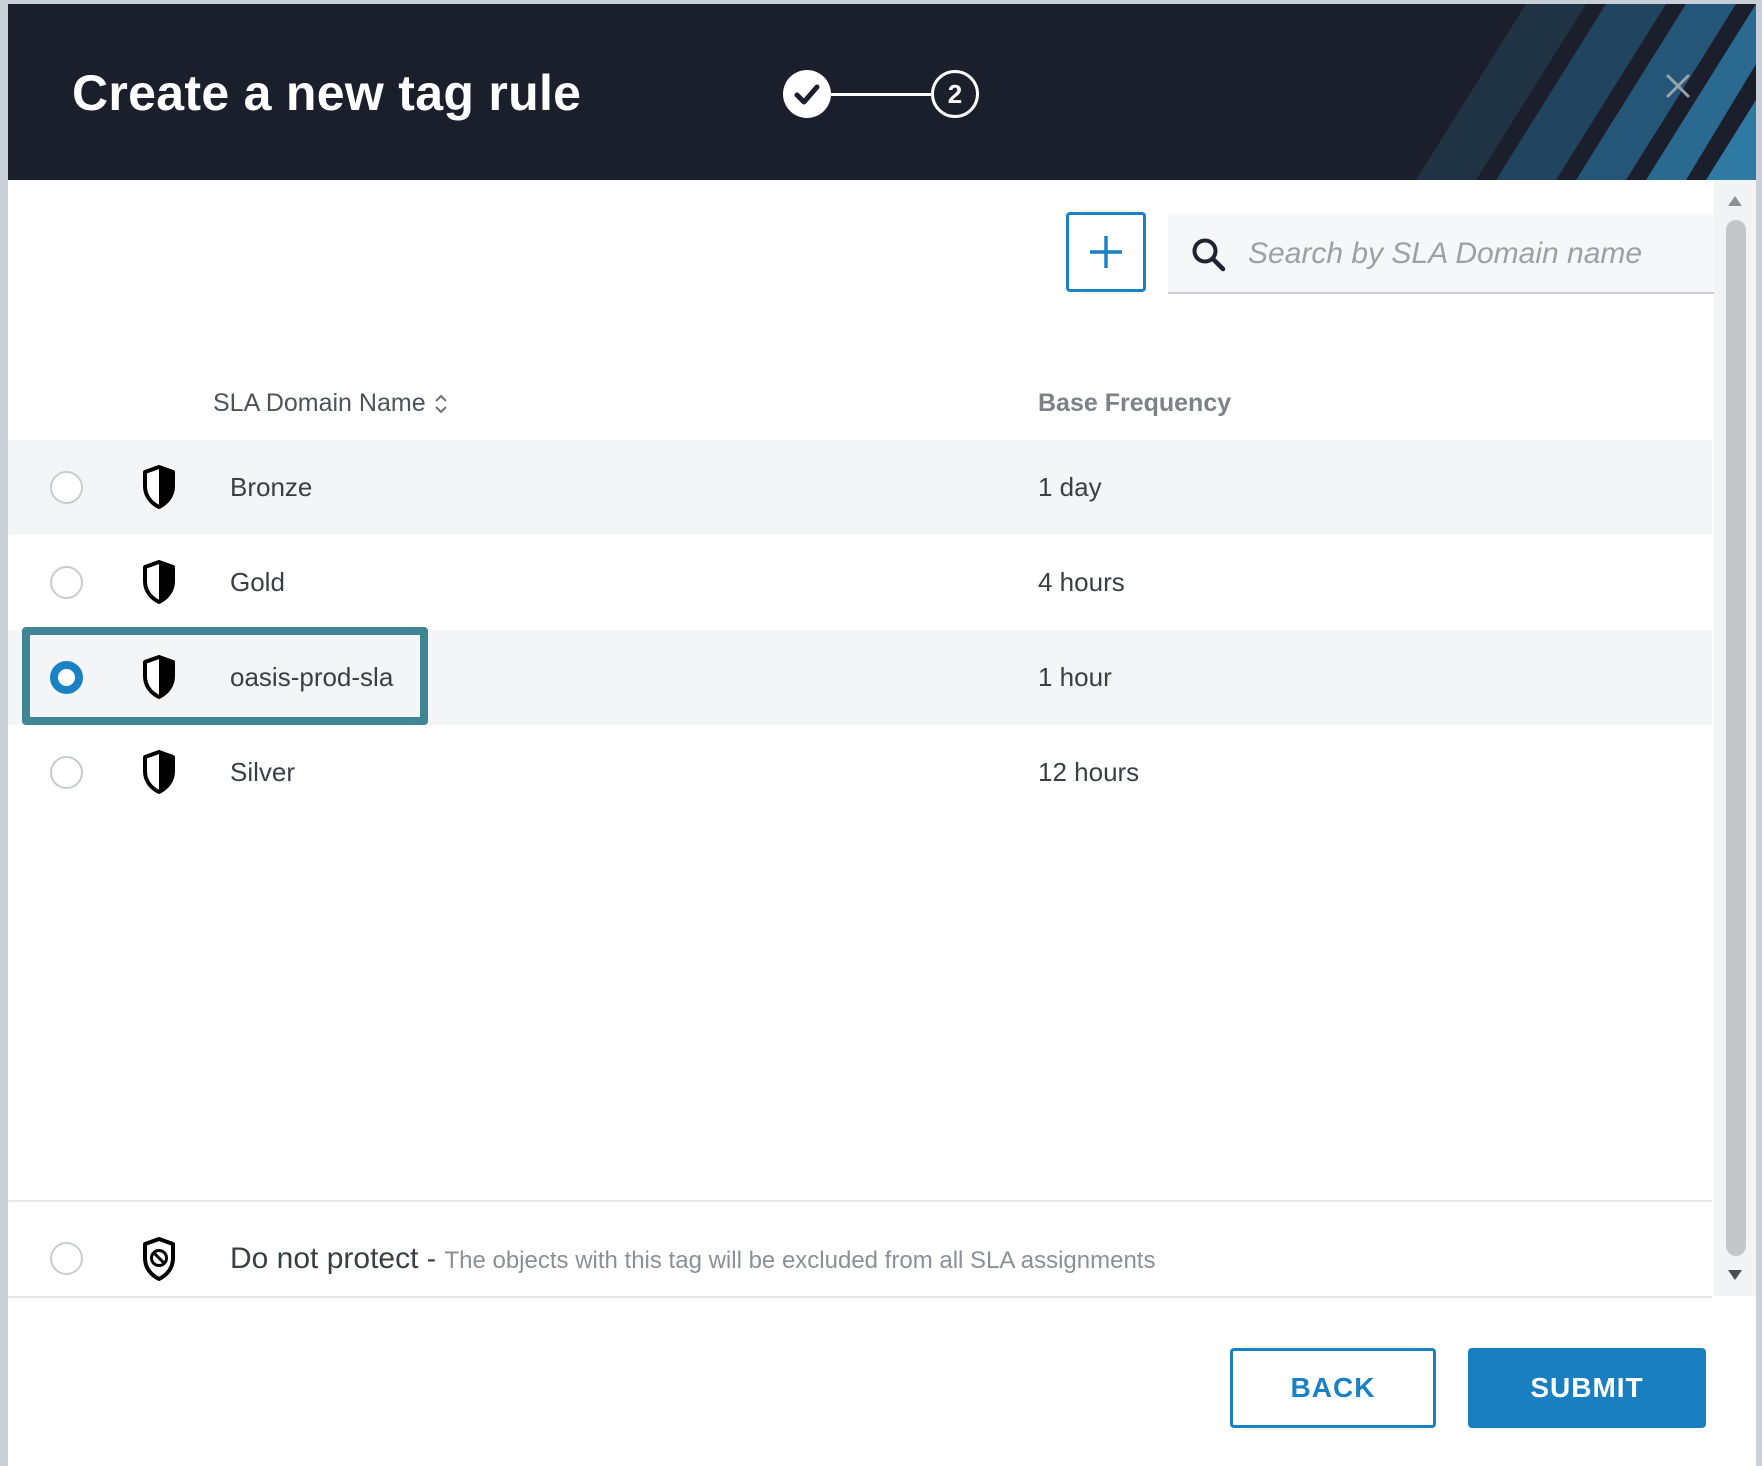 The width and height of the screenshot is (1762, 1466). What do you see at coordinates (440, 404) in the screenshot?
I see `sort-icon` at bounding box center [440, 404].